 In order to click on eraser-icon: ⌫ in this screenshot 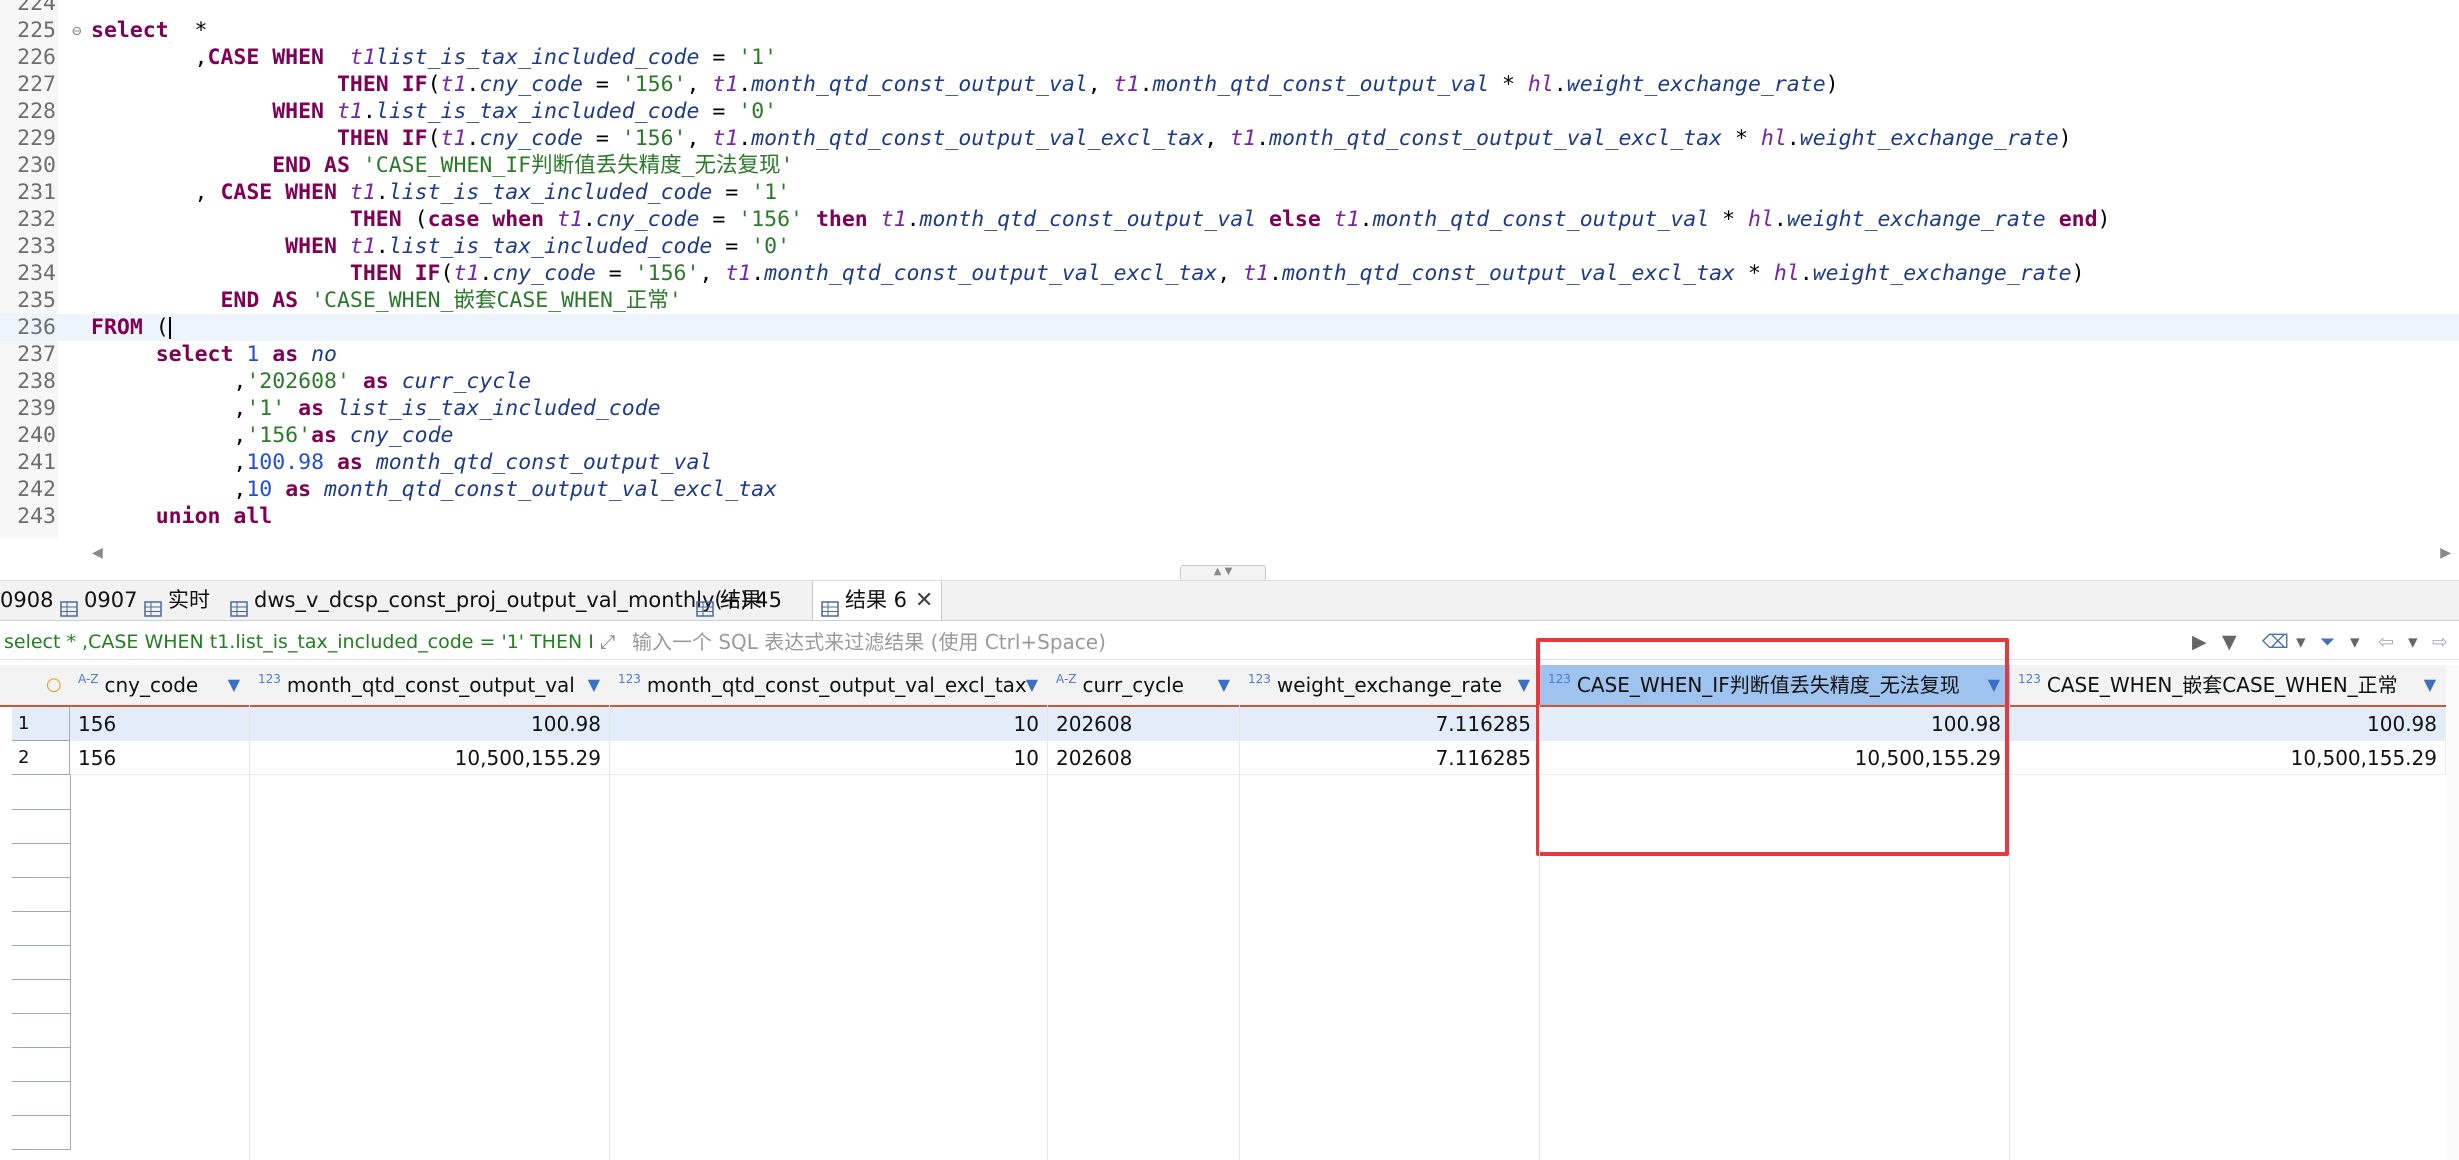, I will do `click(2275, 642)`.